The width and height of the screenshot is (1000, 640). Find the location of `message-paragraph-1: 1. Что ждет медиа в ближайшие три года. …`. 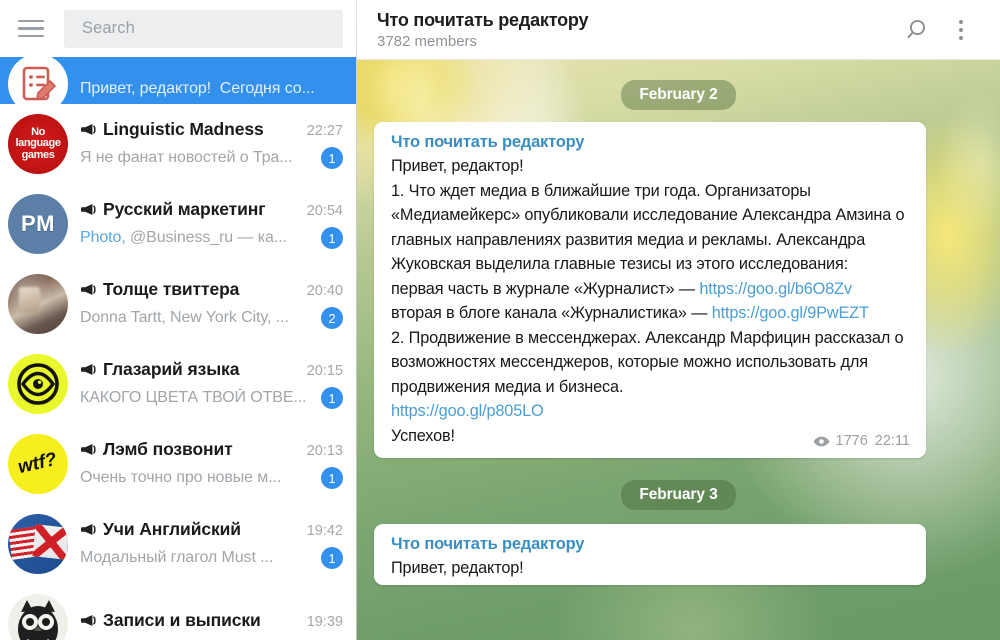

message-paragraph-1: 1. Что ждет медиа в ближайшие три года. … is located at coordinates (650, 227).